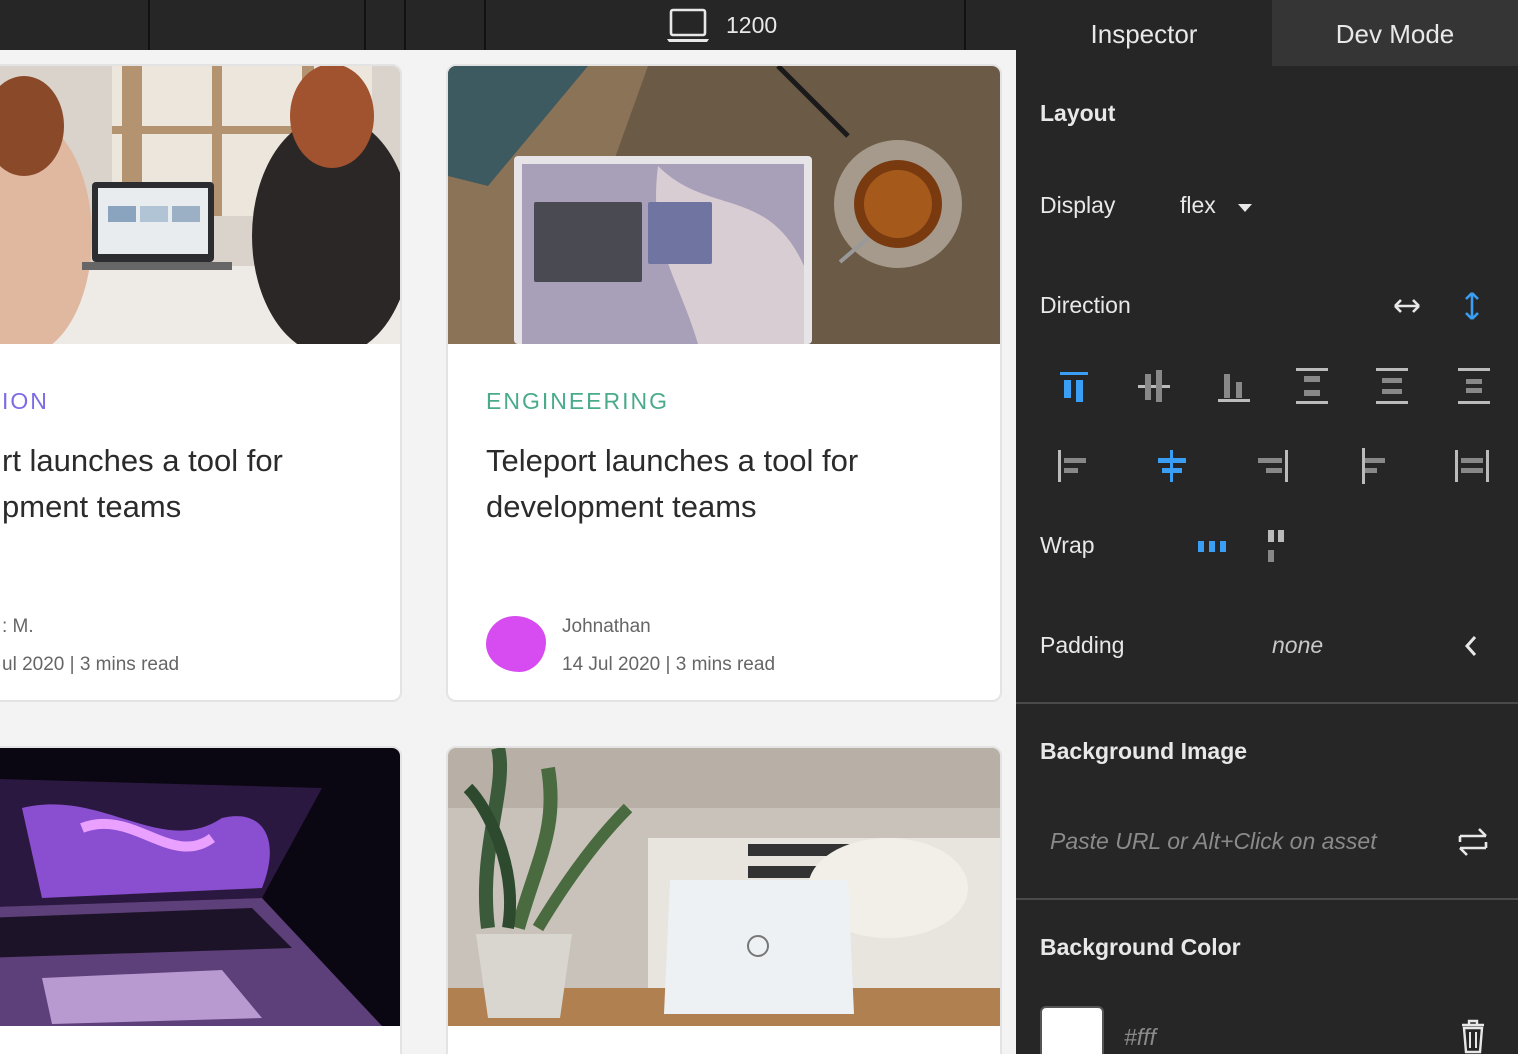 The height and width of the screenshot is (1054, 1518). I want to click on justify-space-between-icon, so click(1312, 388).